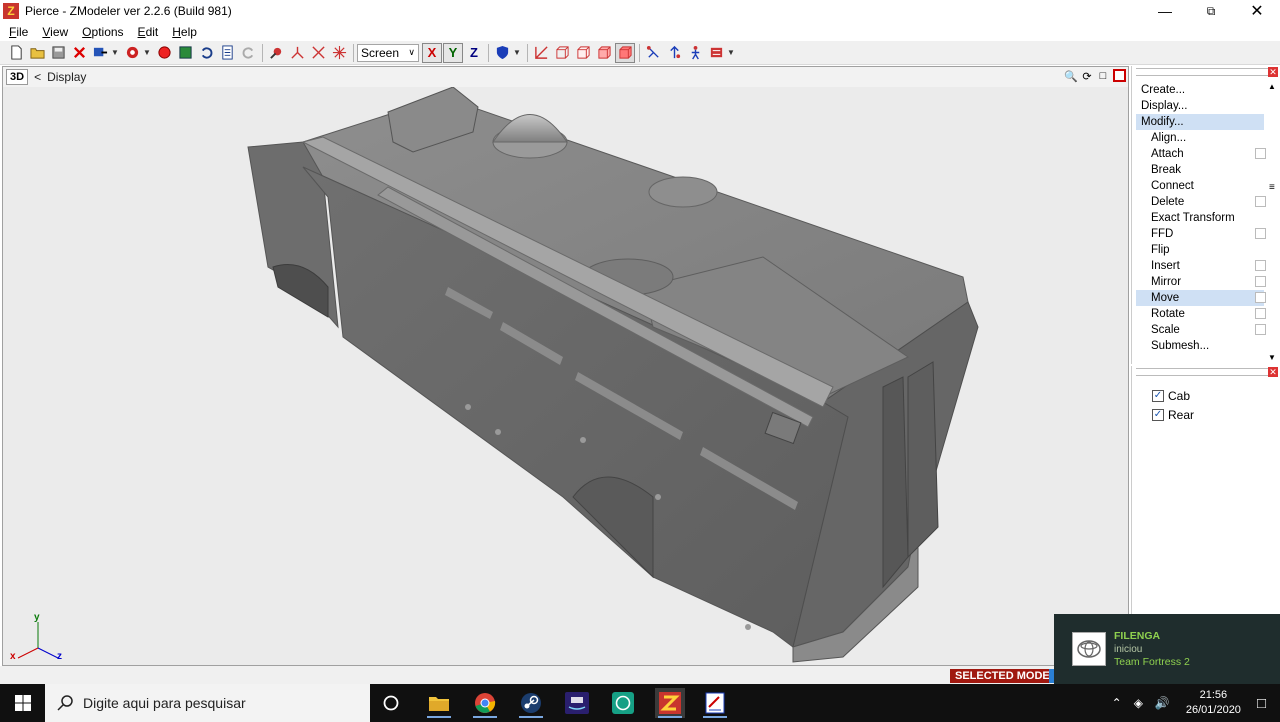 This screenshot has height=722, width=1280. I want to click on select-button, so click(276, 53).